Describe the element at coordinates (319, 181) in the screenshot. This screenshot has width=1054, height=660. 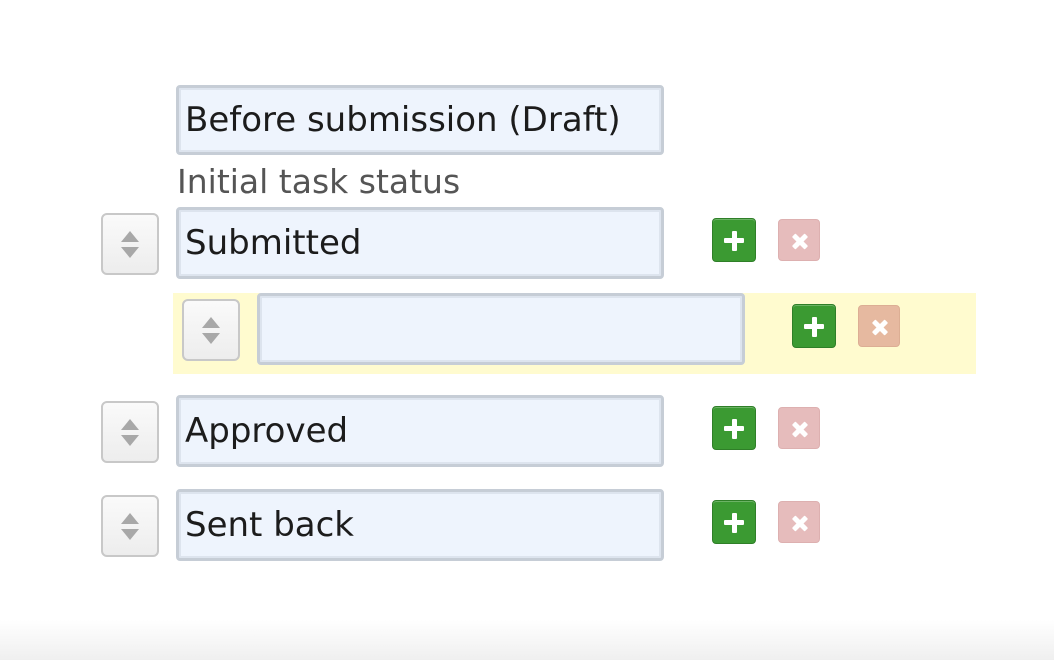
I see `initial-status-label: Initial task status` at that location.